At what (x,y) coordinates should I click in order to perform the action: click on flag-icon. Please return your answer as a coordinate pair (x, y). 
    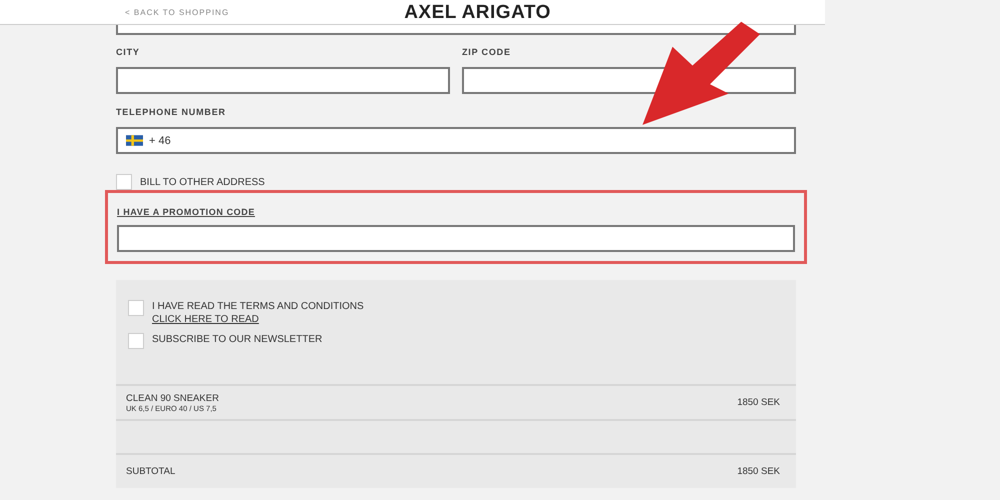
    Looking at the image, I should click on (134, 140).